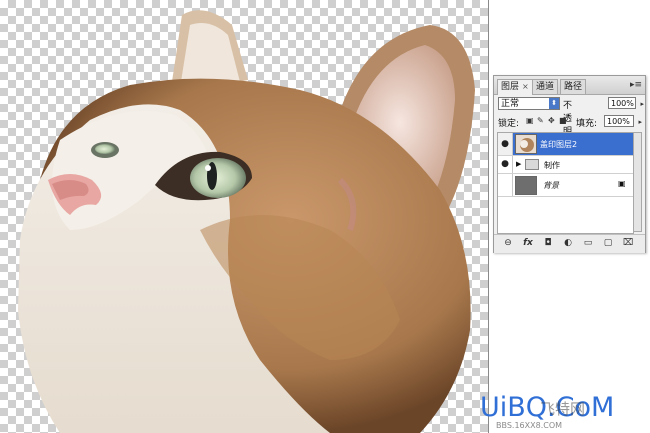 This screenshot has width=650, height=433. I want to click on lock-position-icon: ✥, so click(551, 120).